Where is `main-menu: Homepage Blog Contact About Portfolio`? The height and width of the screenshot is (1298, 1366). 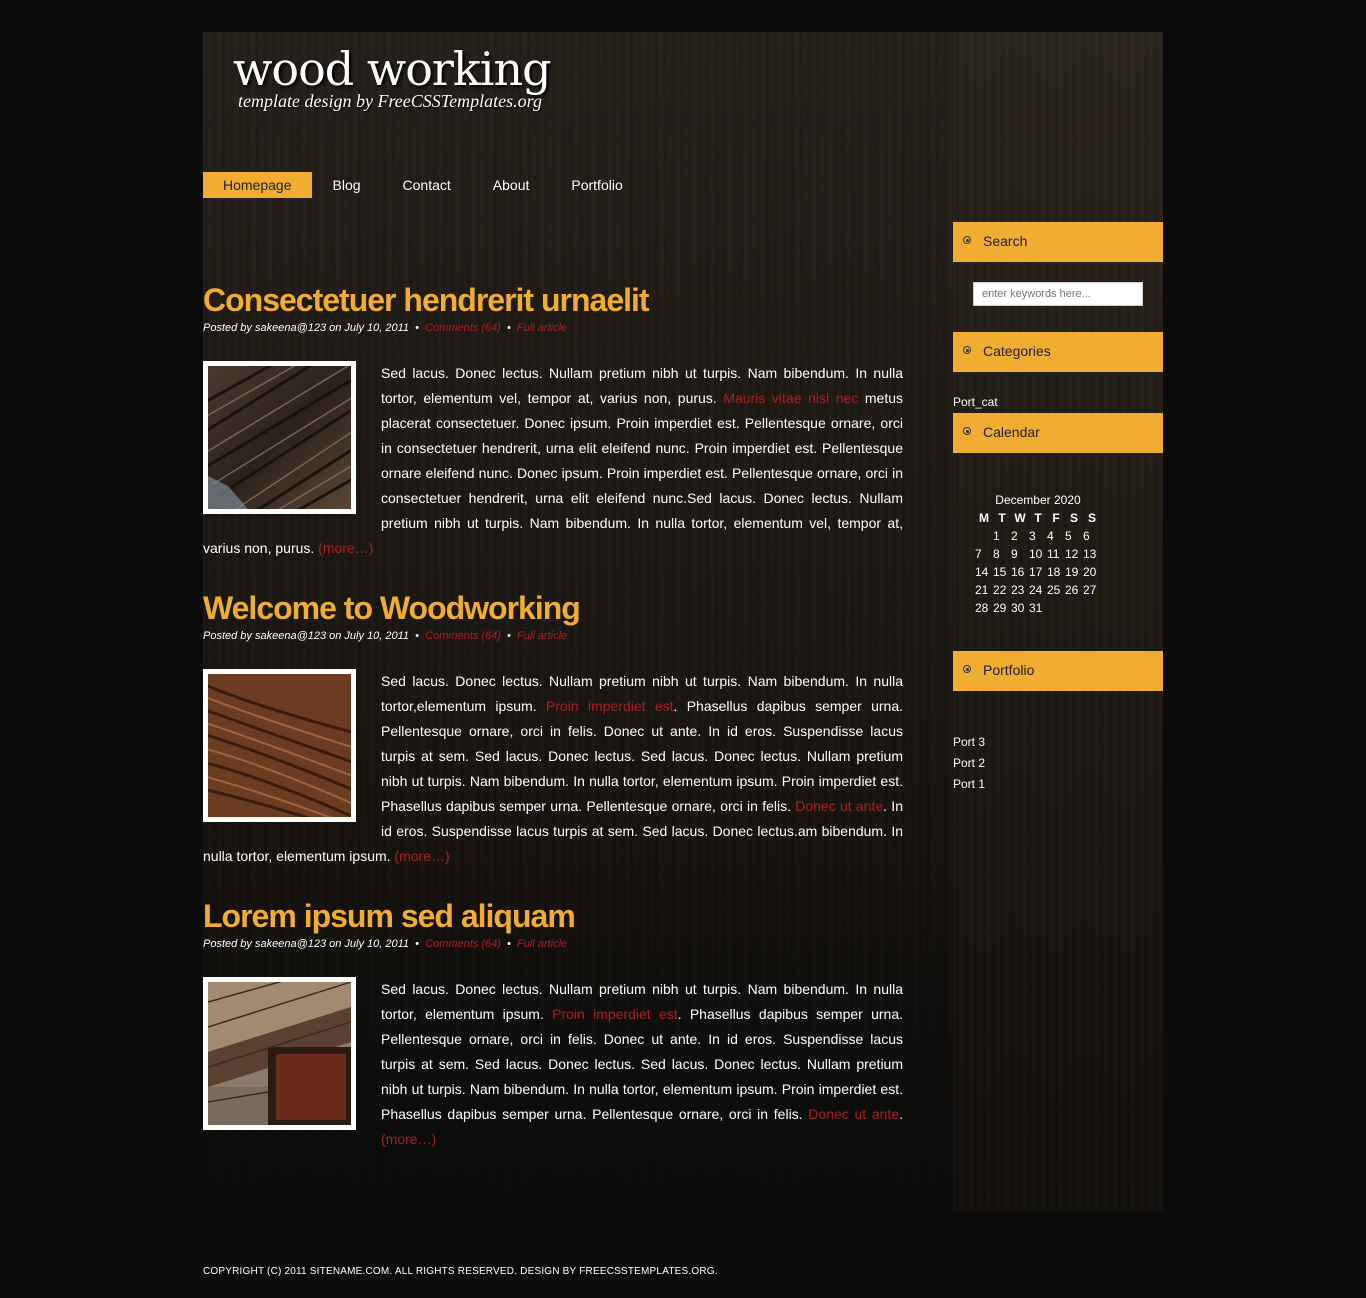 main-menu: Homepage Blog Contact About Portfolio is located at coordinates (423, 185).